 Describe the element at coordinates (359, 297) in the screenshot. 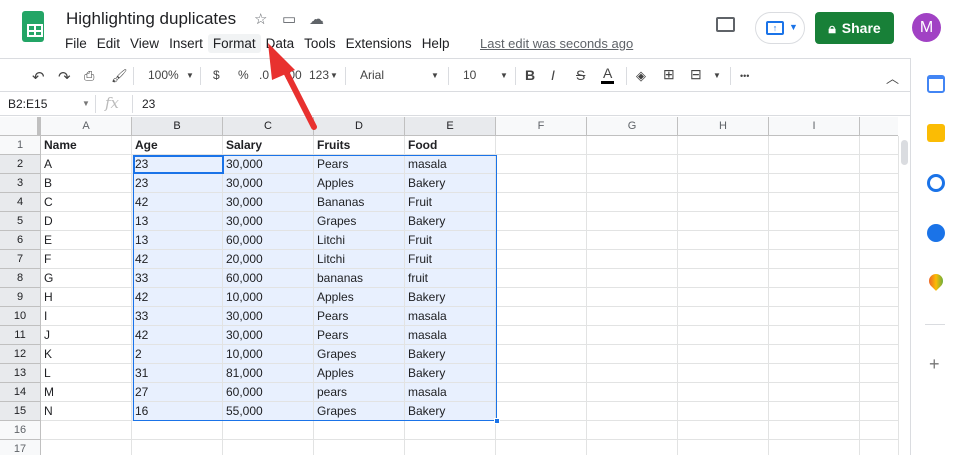

I see `cell: Apples` at that location.